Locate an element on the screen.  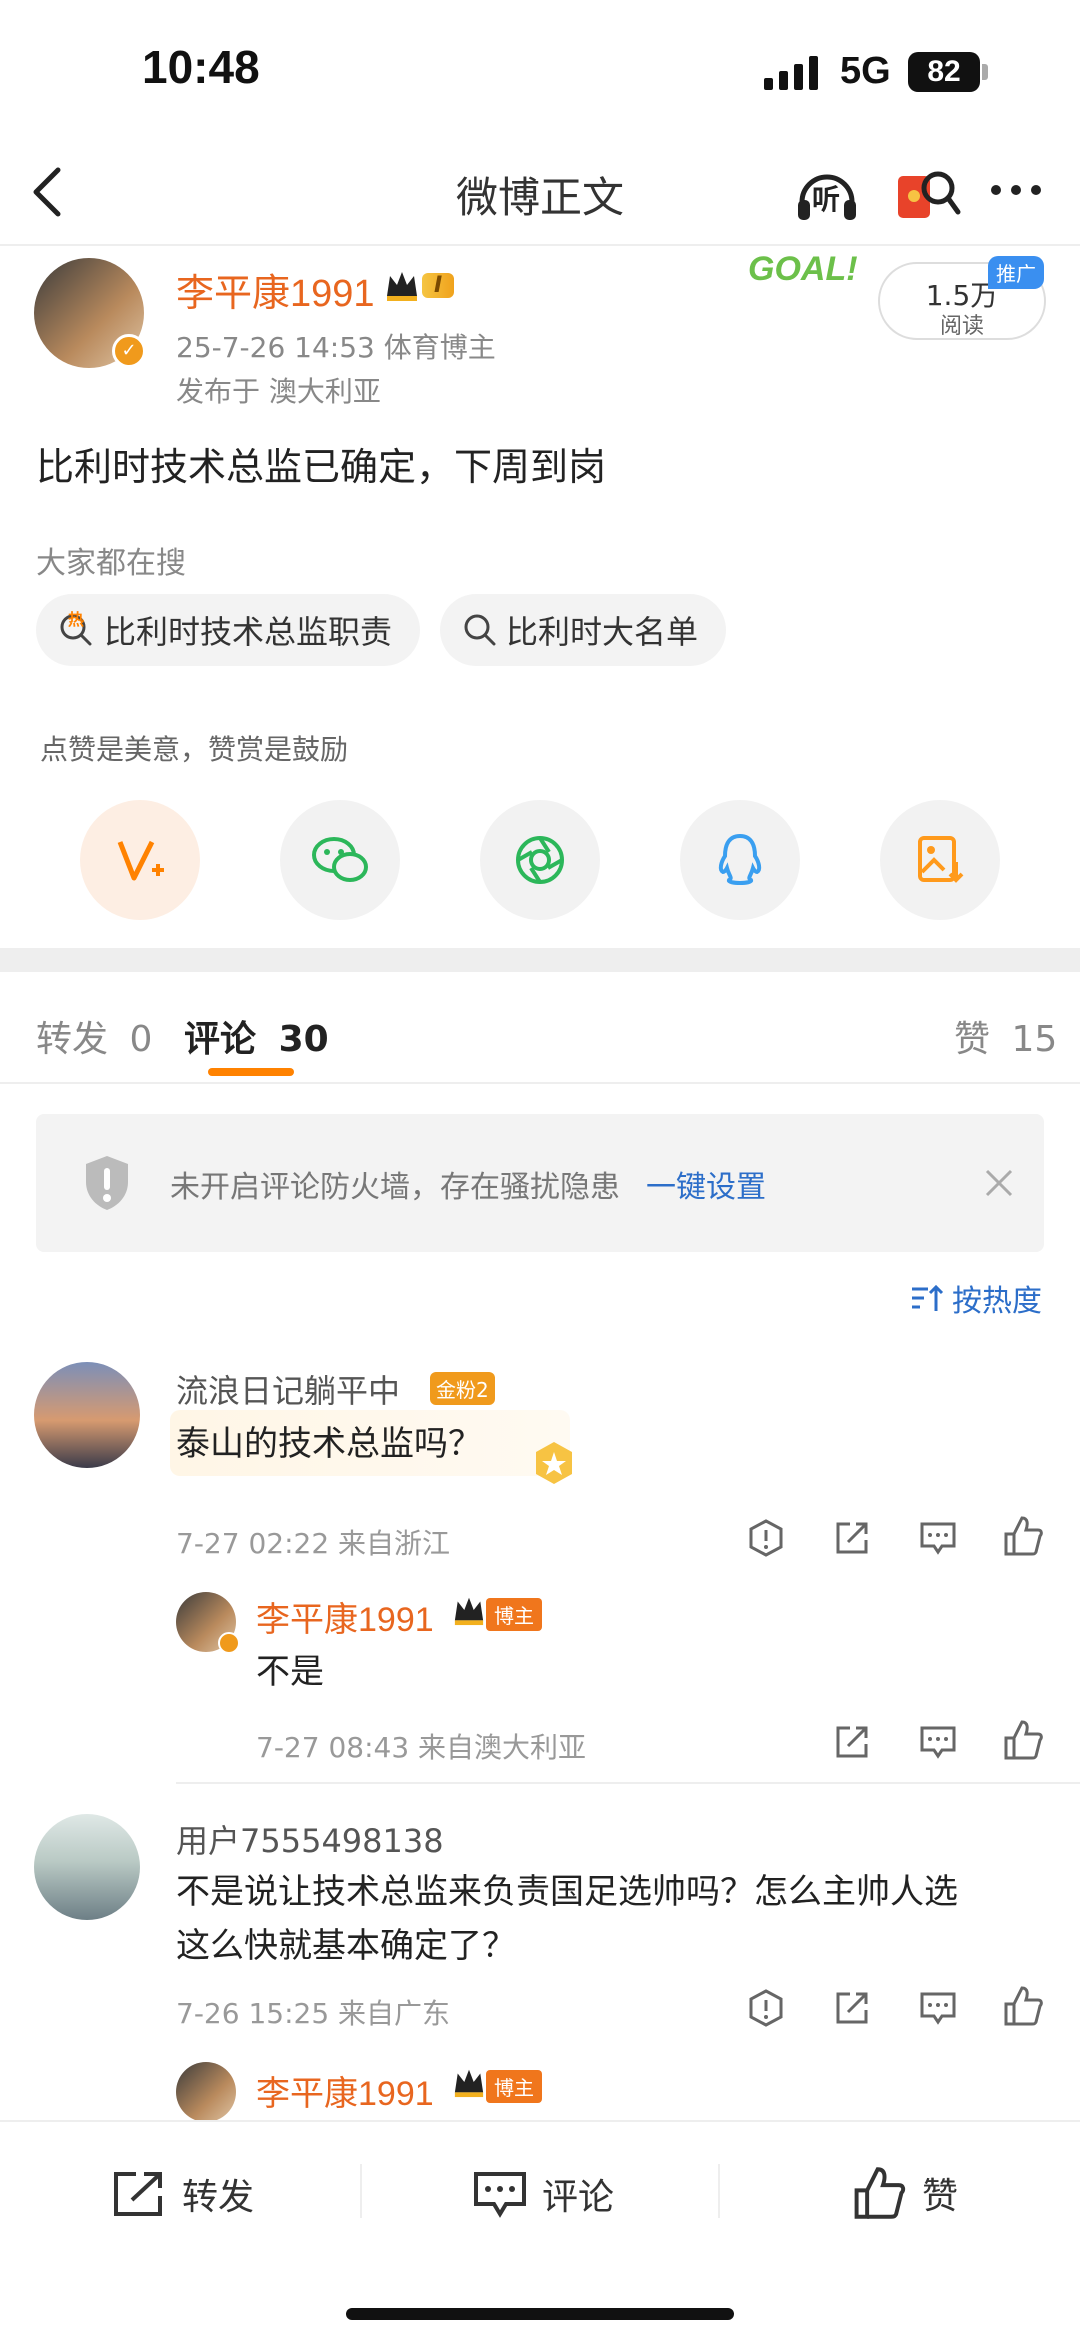
more-icon is located at coordinates (1016, 190).